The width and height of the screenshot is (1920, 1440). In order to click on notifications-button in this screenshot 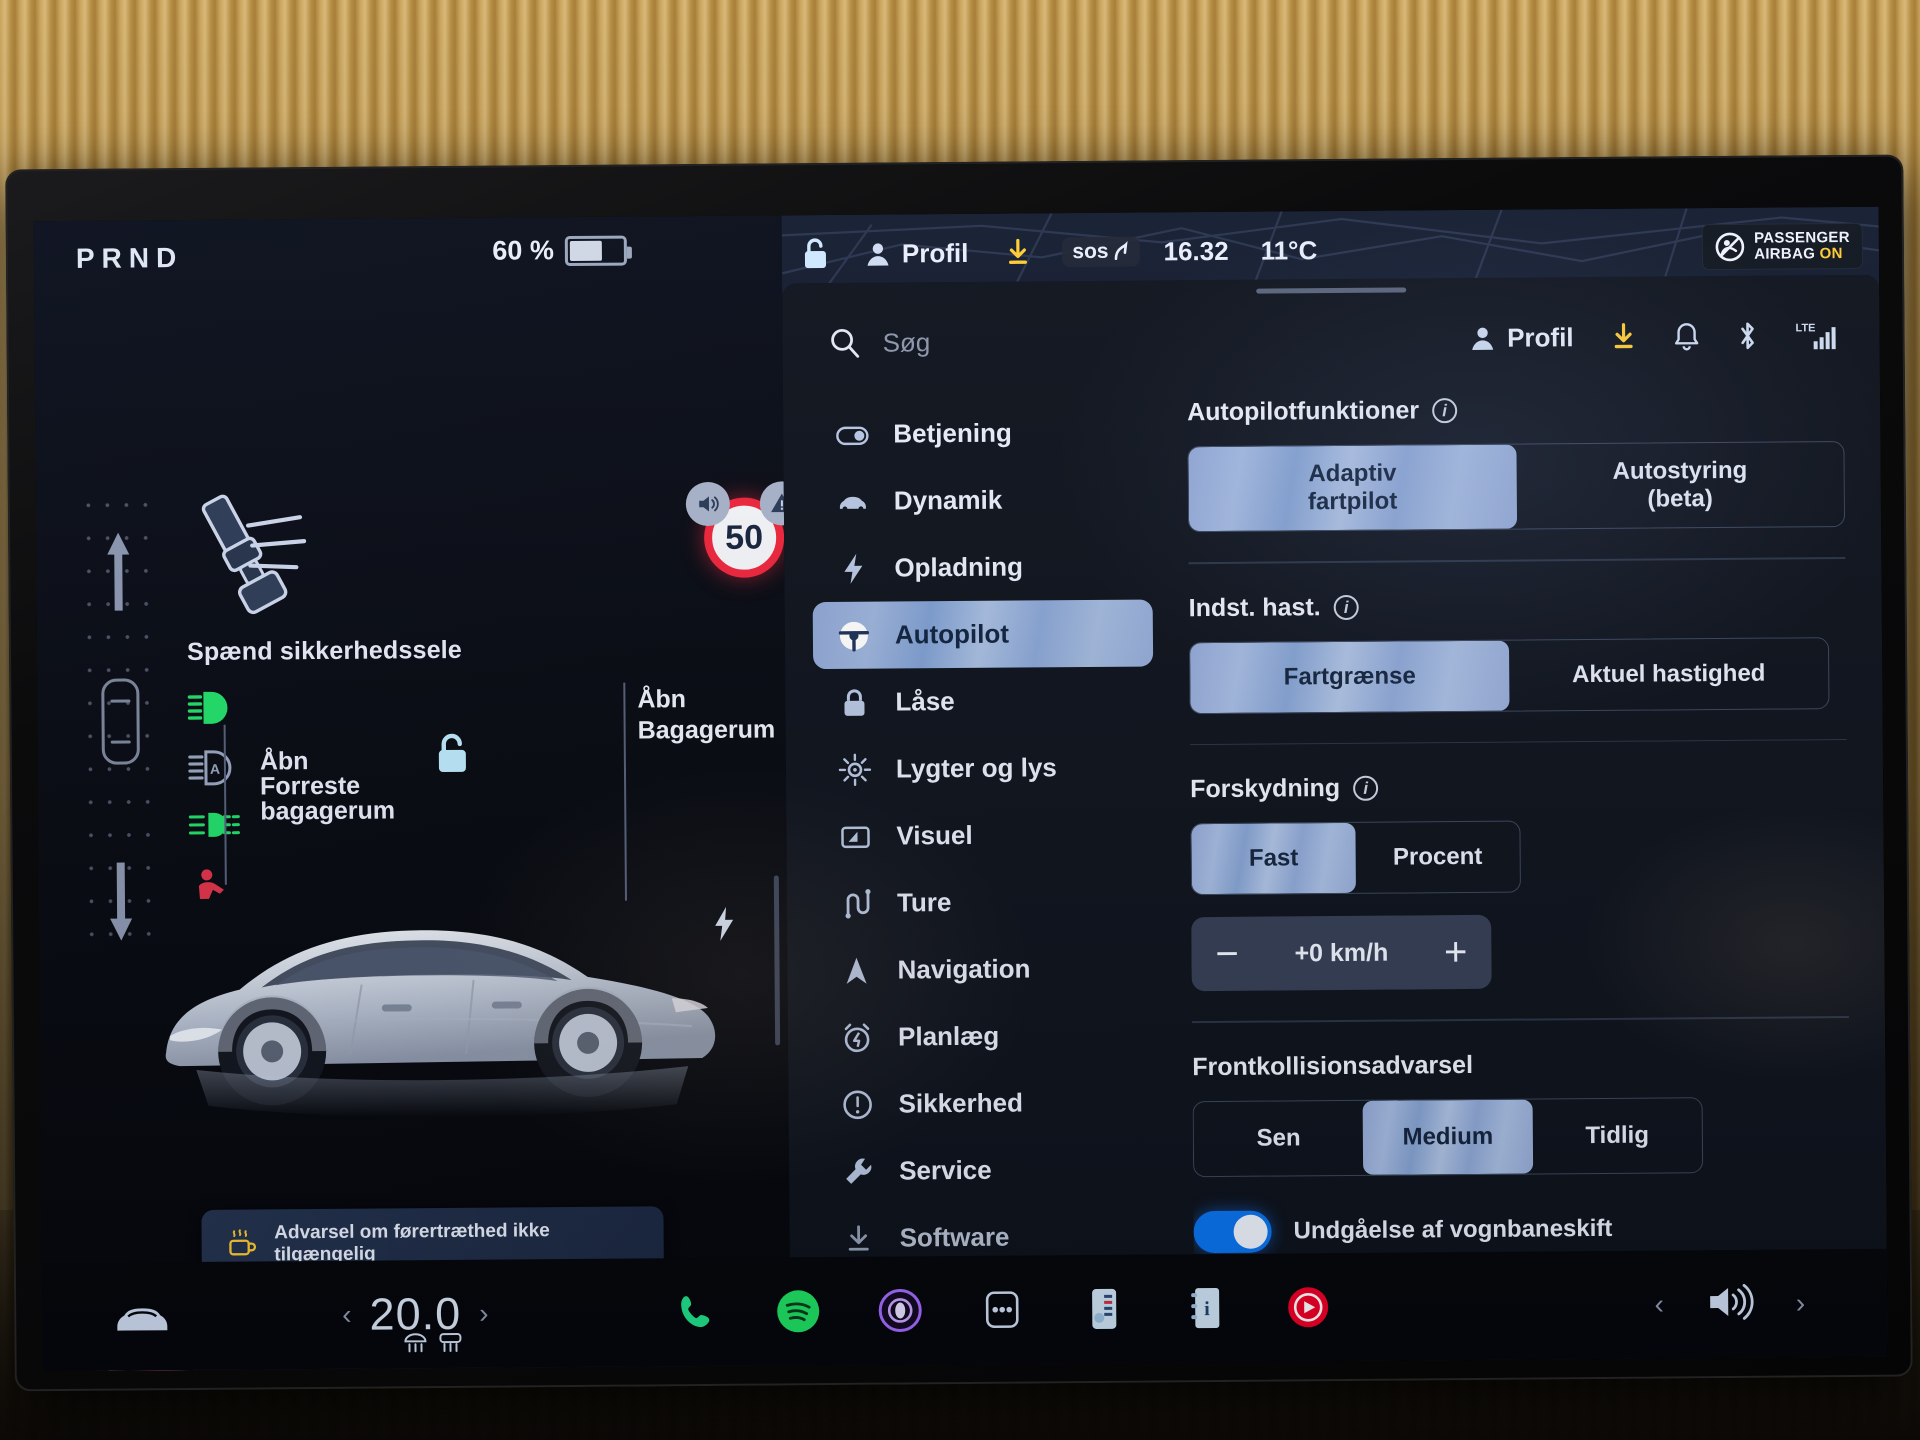, I will do `click(1686, 336)`.